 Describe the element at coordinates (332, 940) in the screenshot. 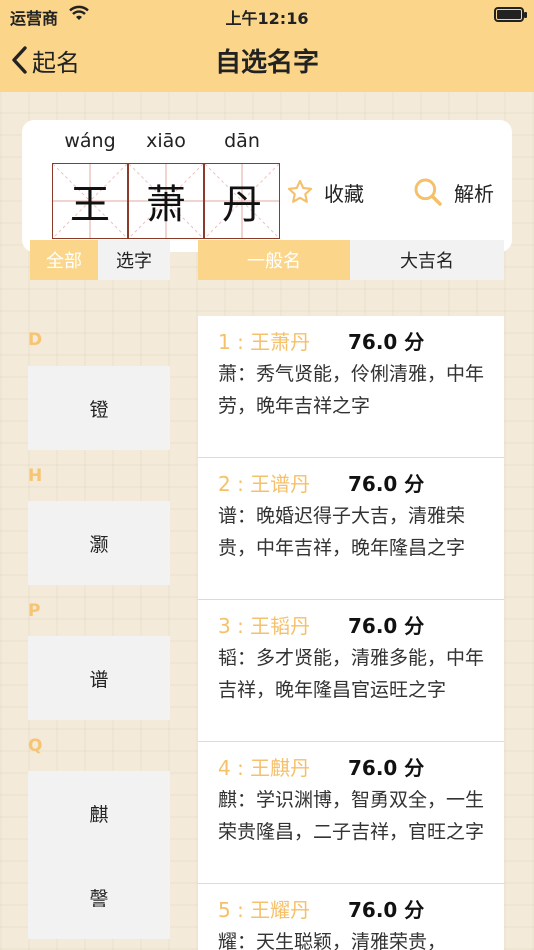

I see `result-description: 耀：天生聪颖，清雅荣贵，` at that location.